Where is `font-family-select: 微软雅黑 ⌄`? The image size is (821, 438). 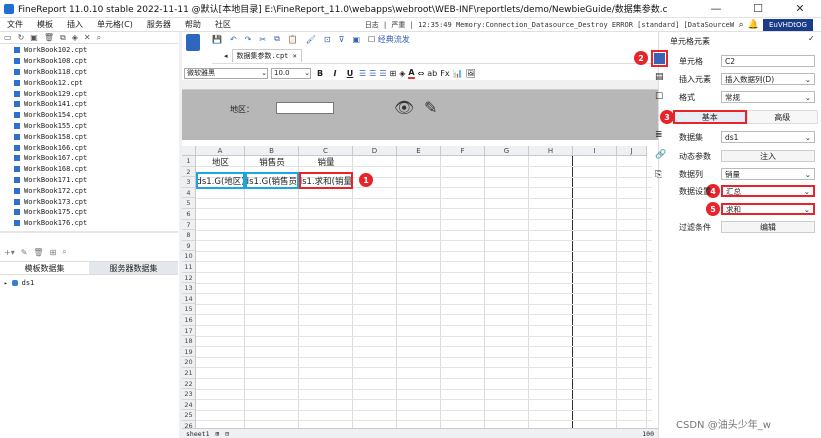
font-family-select: 微软雅黑 ⌄ is located at coordinates (226, 73).